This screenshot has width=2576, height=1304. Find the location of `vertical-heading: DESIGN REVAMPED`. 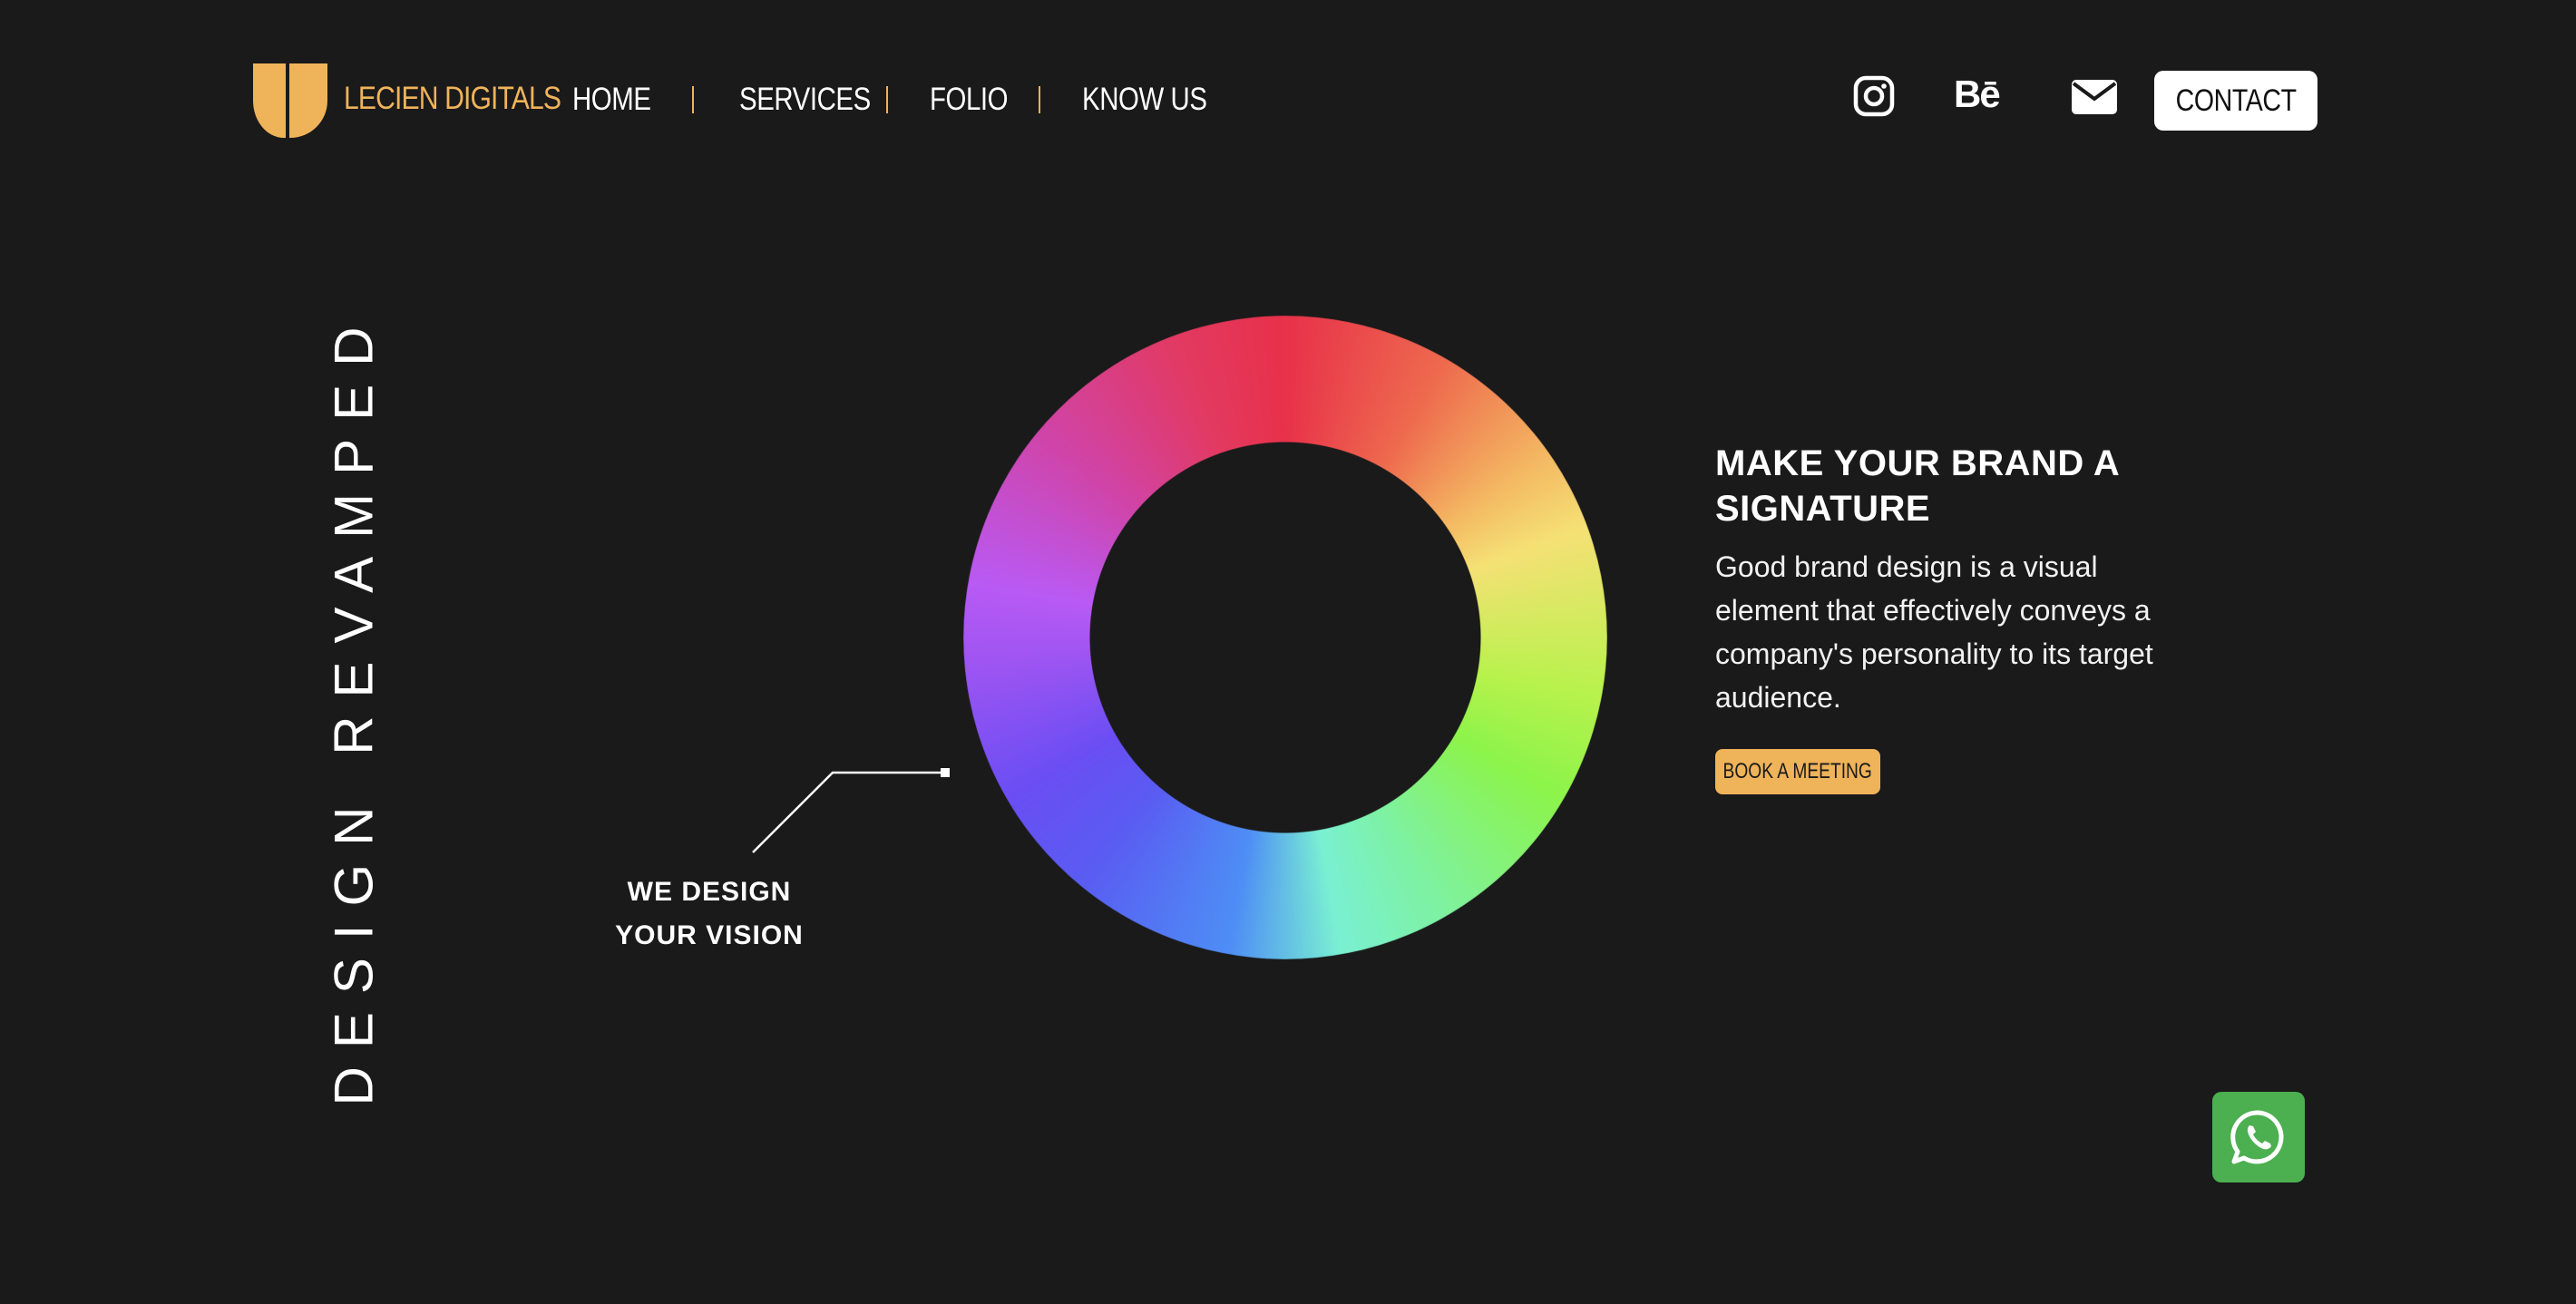

vertical-heading: DESIGN REVAMPED is located at coordinates (354, 707).